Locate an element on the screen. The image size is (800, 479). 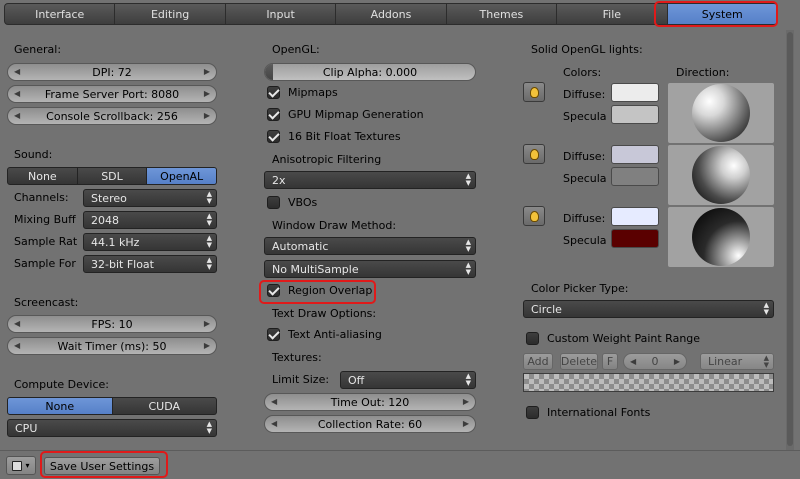
vbos-checkbox: VBOs is located at coordinates (292, 202).